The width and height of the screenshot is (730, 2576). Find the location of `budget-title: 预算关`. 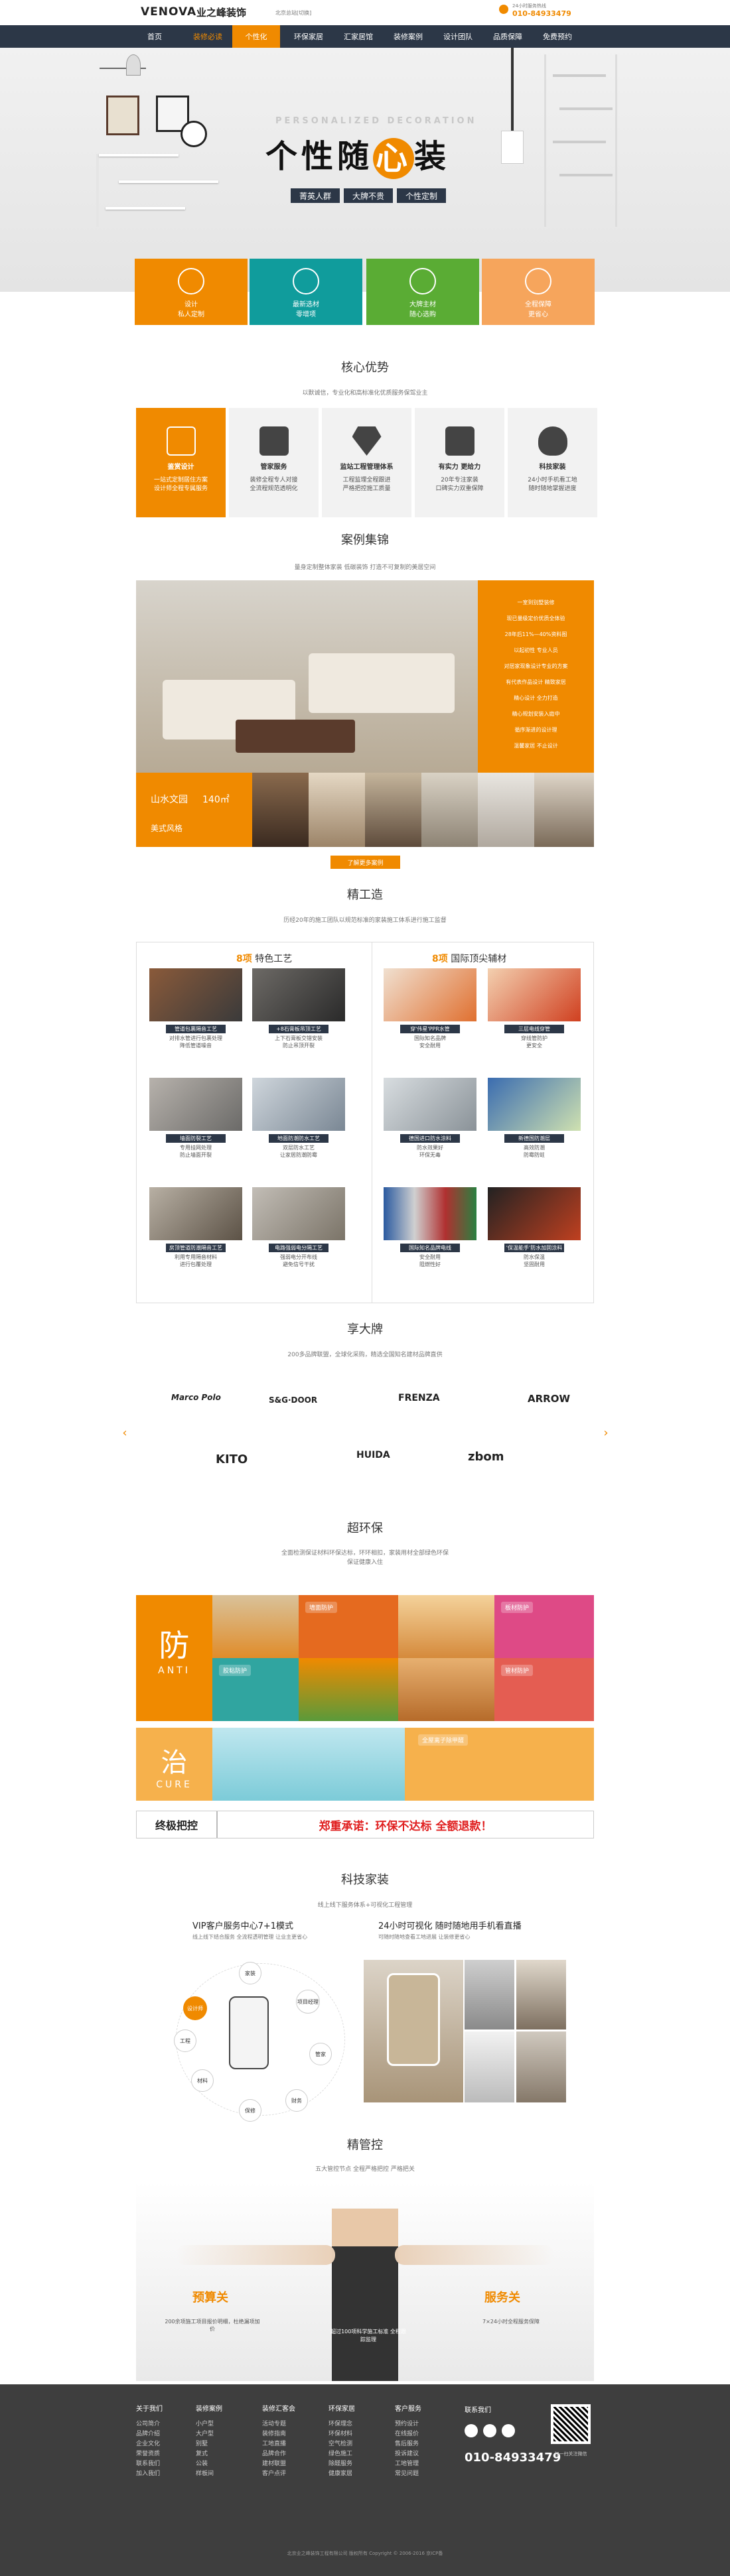

budget-title: 预算关 is located at coordinates (210, 2298).